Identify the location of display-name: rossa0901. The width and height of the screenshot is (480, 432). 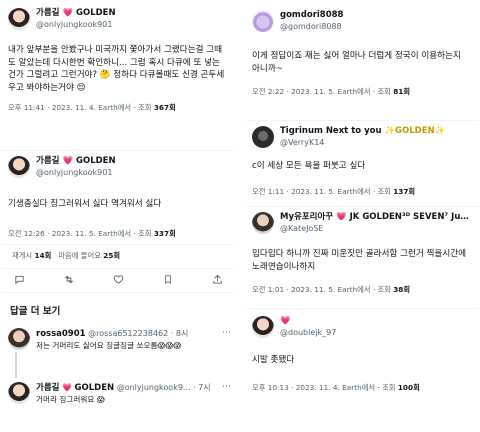
(61, 334).